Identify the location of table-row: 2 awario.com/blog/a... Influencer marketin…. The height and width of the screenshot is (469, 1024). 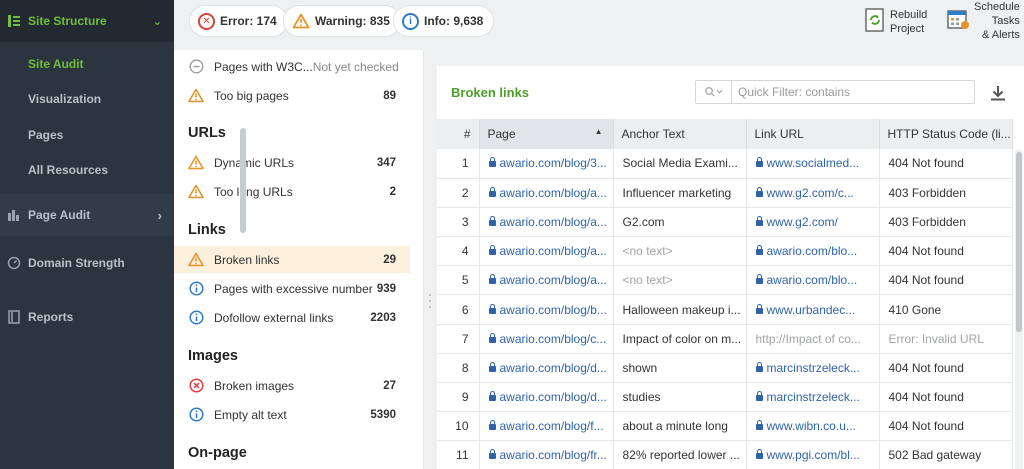
(725, 193).